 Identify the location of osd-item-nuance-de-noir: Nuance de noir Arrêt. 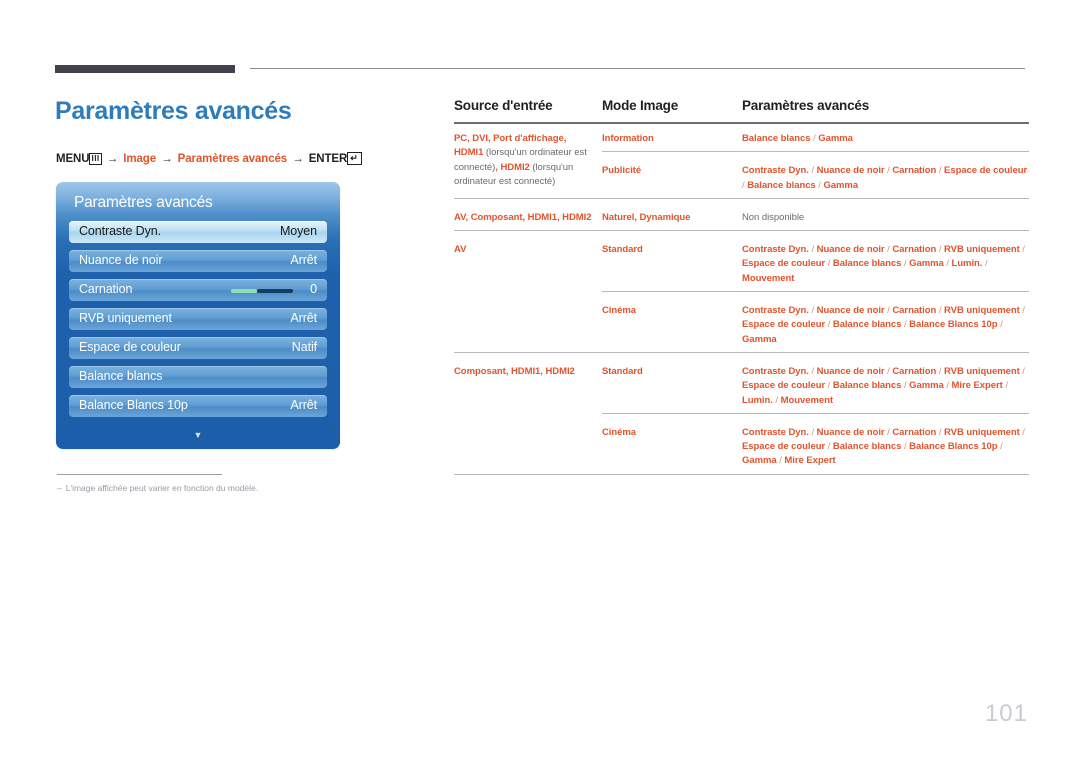
(198, 261).